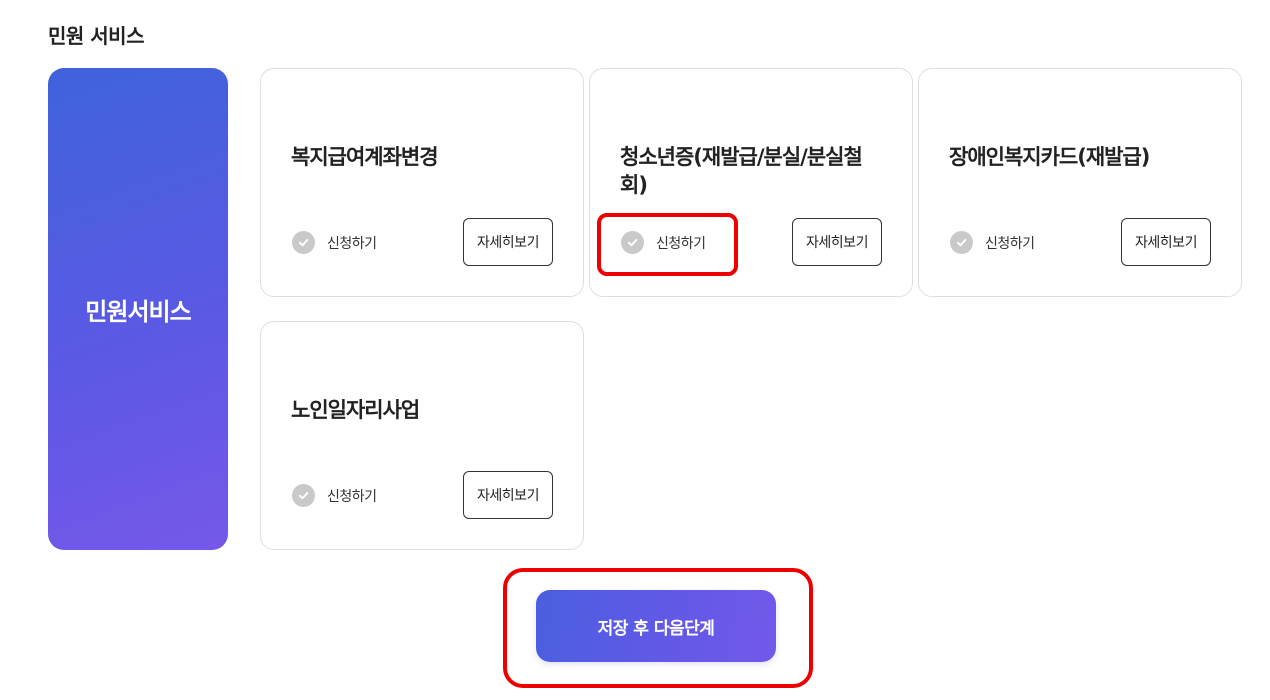 The height and width of the screenshot is (700, 1270). What do you see at coordinates (1049, 157) in the screenshot?
I see `card-title: 장애인복지카드(재발급)` at bounding box center [1049, 157].